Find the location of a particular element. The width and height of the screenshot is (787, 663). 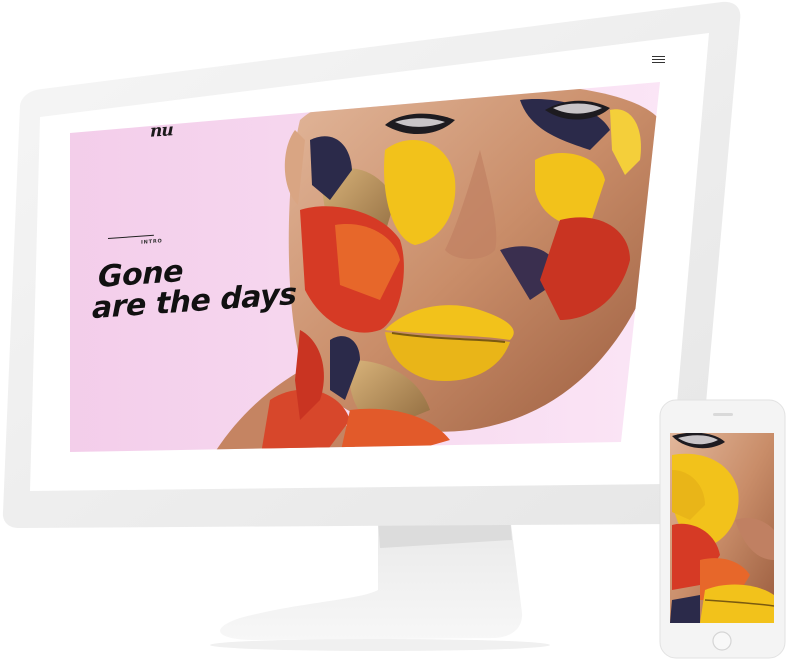

menu-bar-bottom is located at coordinates (658, 63).